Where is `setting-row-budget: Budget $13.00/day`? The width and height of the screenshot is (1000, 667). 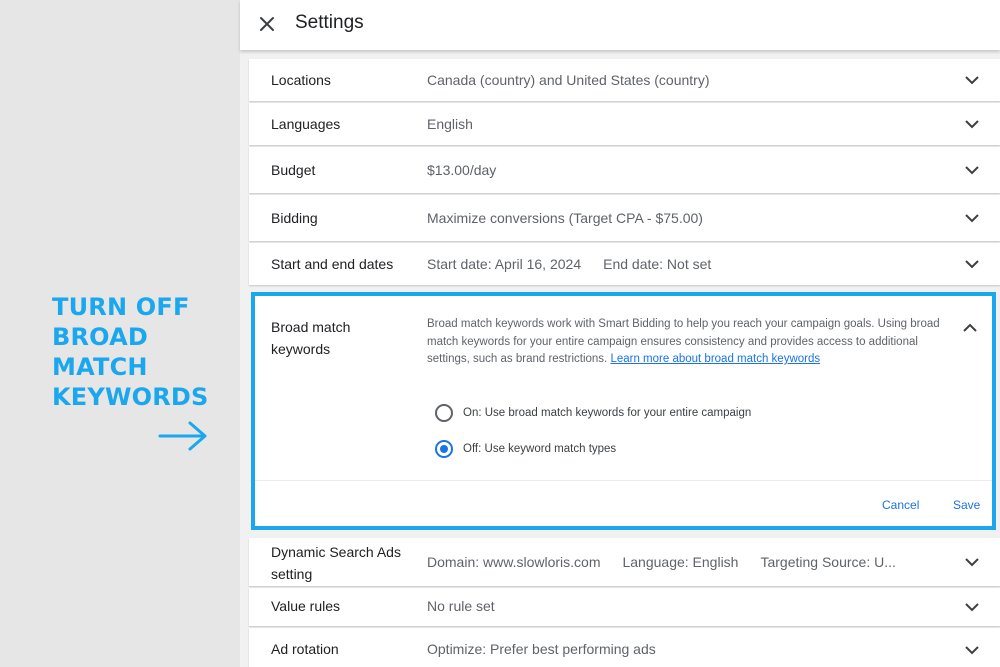 setting-row-budget: Budget $13.00/day is located at coordinates (624, 170).